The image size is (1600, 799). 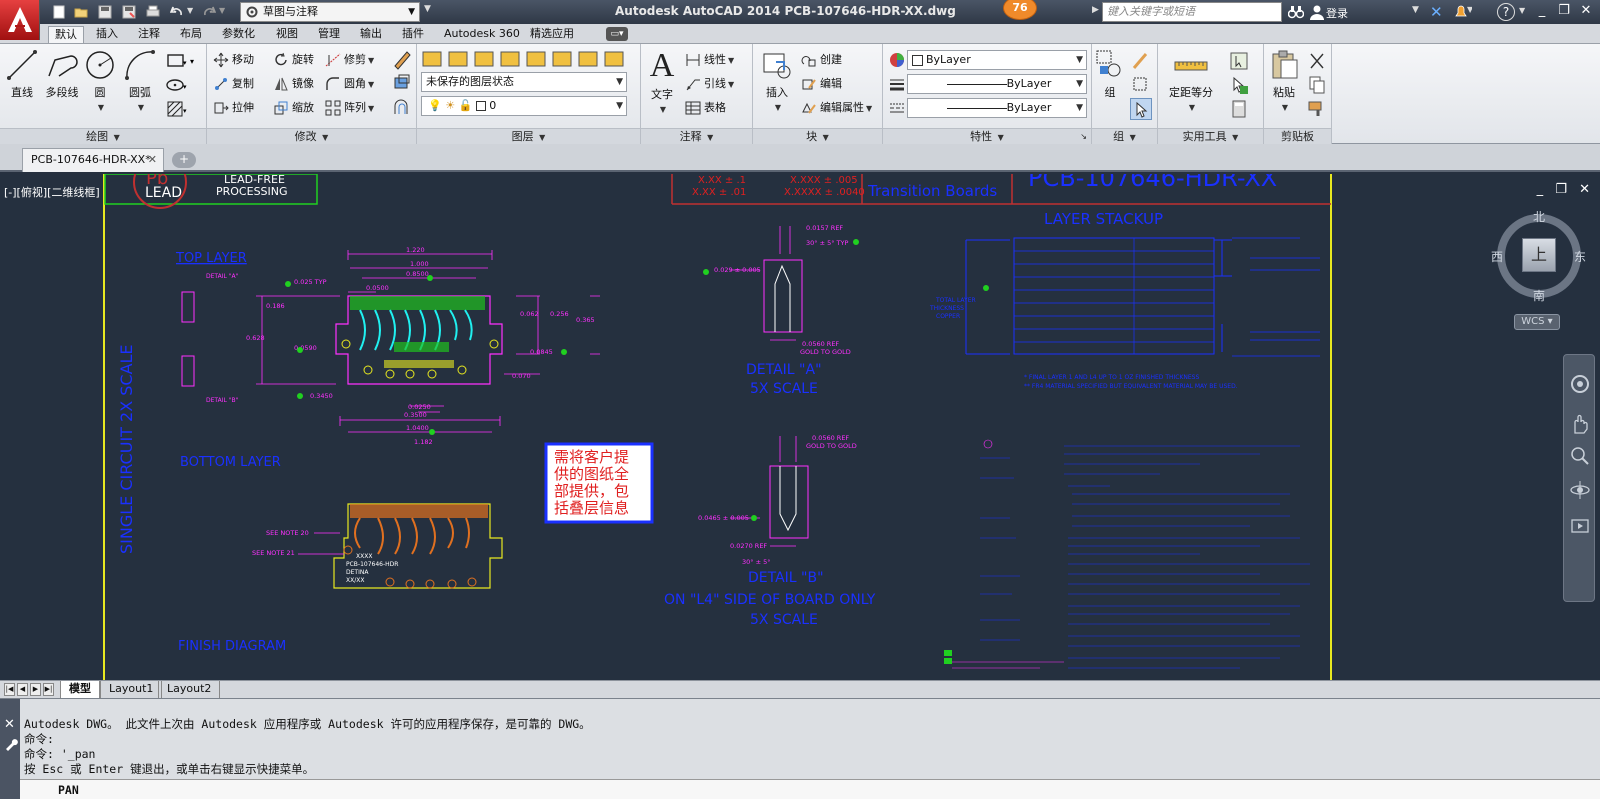 What do you see at coordinates (1124, 136) in the screenshot?
I see `groups-panel-title: 组 ▼` at bounding box center [1124, 136].